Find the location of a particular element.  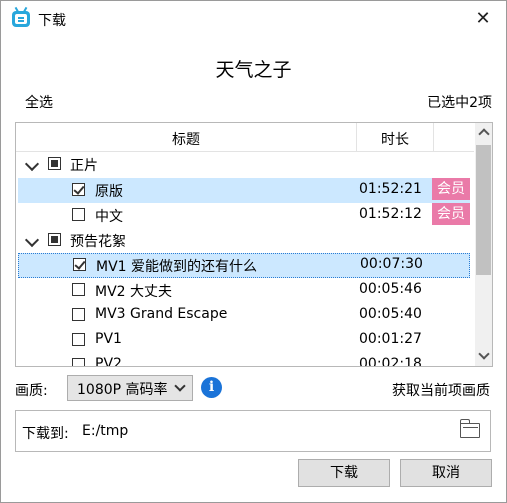

column-header-duration: 时长 is located at coordinates (395, 139).